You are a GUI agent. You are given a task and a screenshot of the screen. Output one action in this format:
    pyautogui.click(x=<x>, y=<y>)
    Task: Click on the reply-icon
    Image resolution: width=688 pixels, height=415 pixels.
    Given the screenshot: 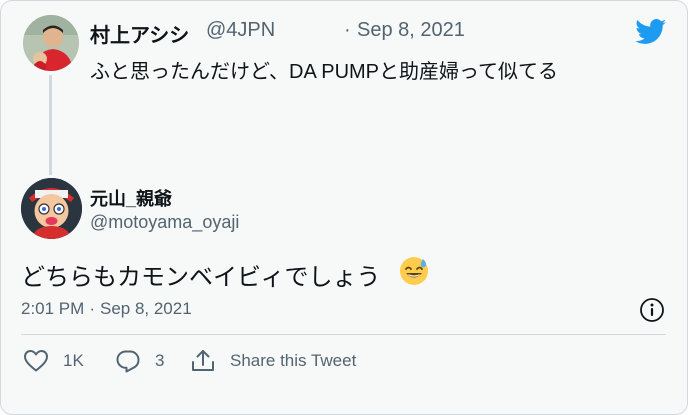 What is the action you would take?
    pyautogui.click(x=128, y=361)
    